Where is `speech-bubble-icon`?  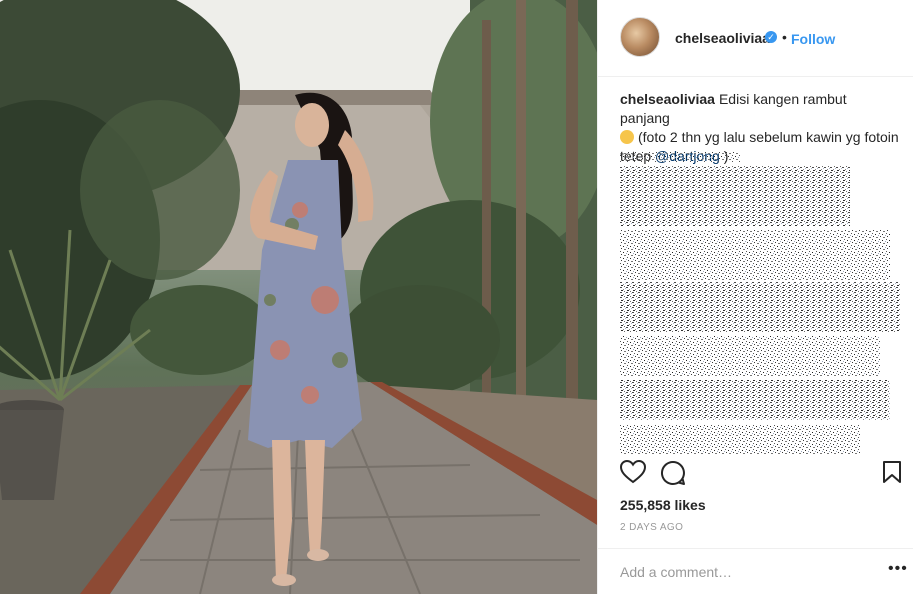
speech-bubble-icon is located at coordinates (674, 474).